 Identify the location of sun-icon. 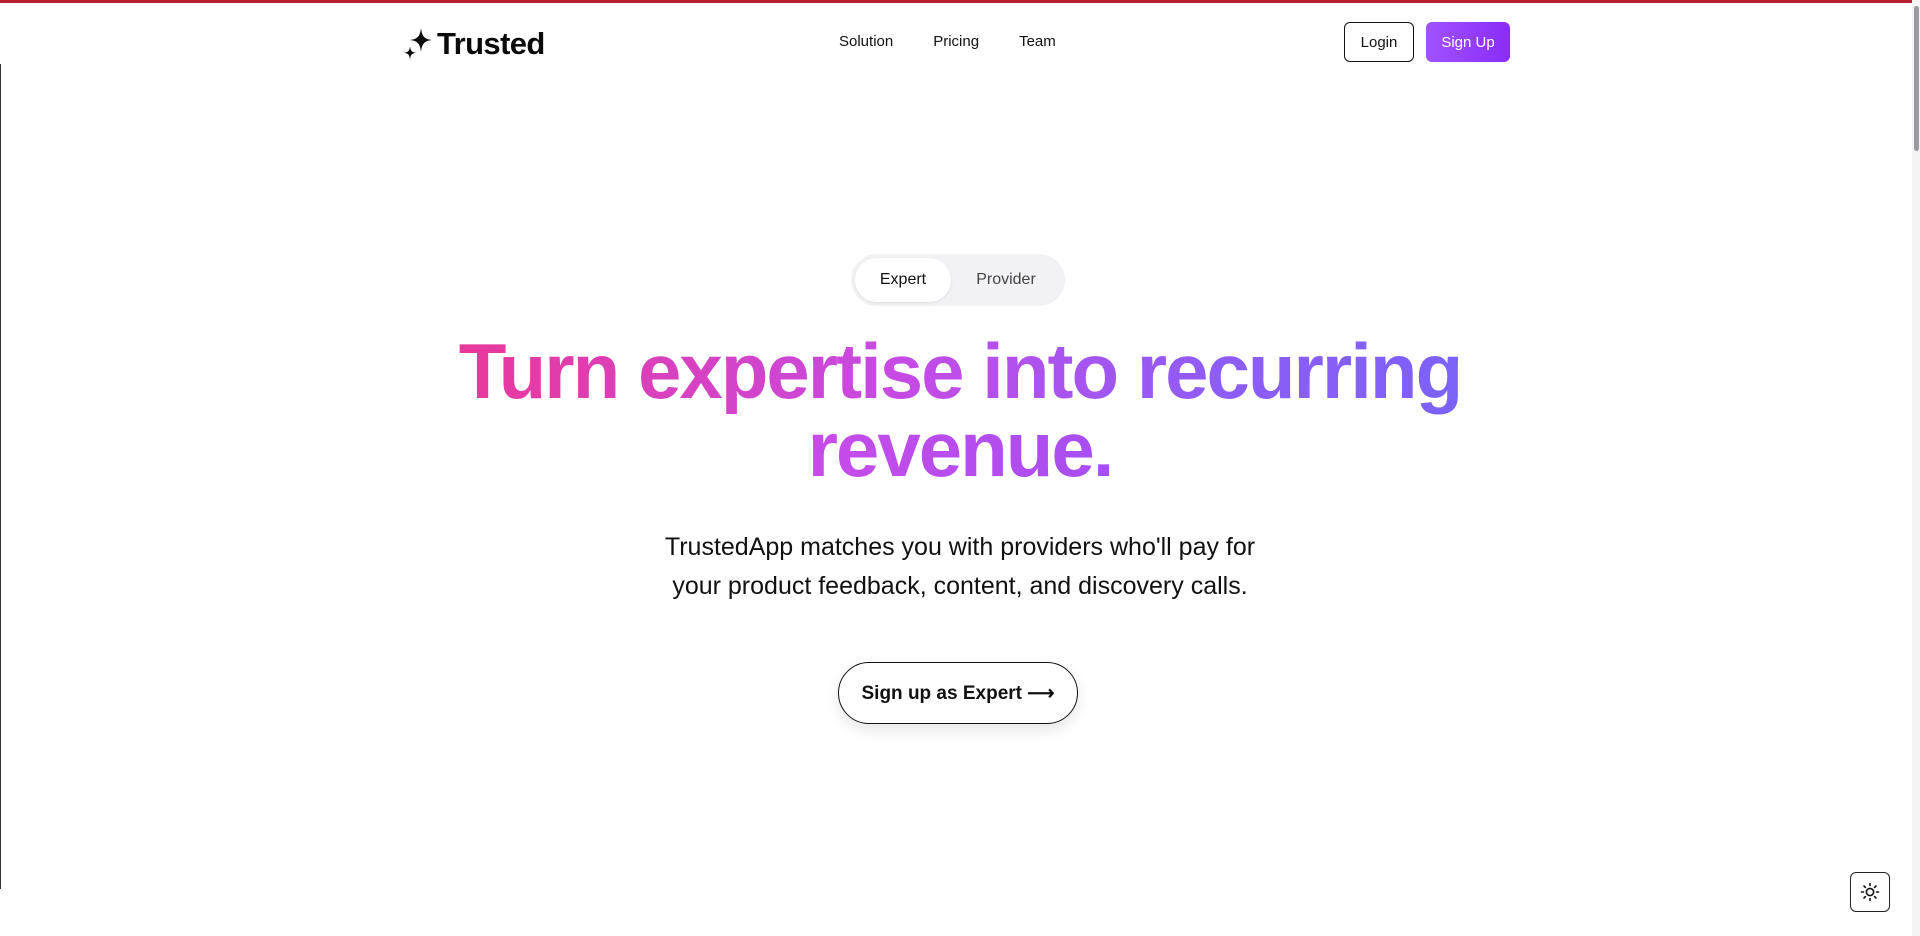
(1870, 892).